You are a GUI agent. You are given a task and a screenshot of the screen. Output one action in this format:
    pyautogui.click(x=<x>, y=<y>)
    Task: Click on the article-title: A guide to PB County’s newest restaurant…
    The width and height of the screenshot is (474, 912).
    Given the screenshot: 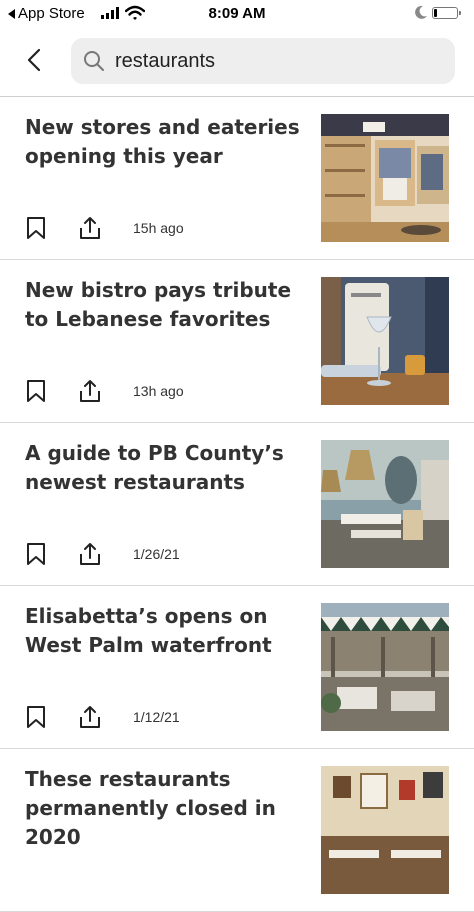 What is the action you would take?
    pyautogui.click(x=162, y=468)
    